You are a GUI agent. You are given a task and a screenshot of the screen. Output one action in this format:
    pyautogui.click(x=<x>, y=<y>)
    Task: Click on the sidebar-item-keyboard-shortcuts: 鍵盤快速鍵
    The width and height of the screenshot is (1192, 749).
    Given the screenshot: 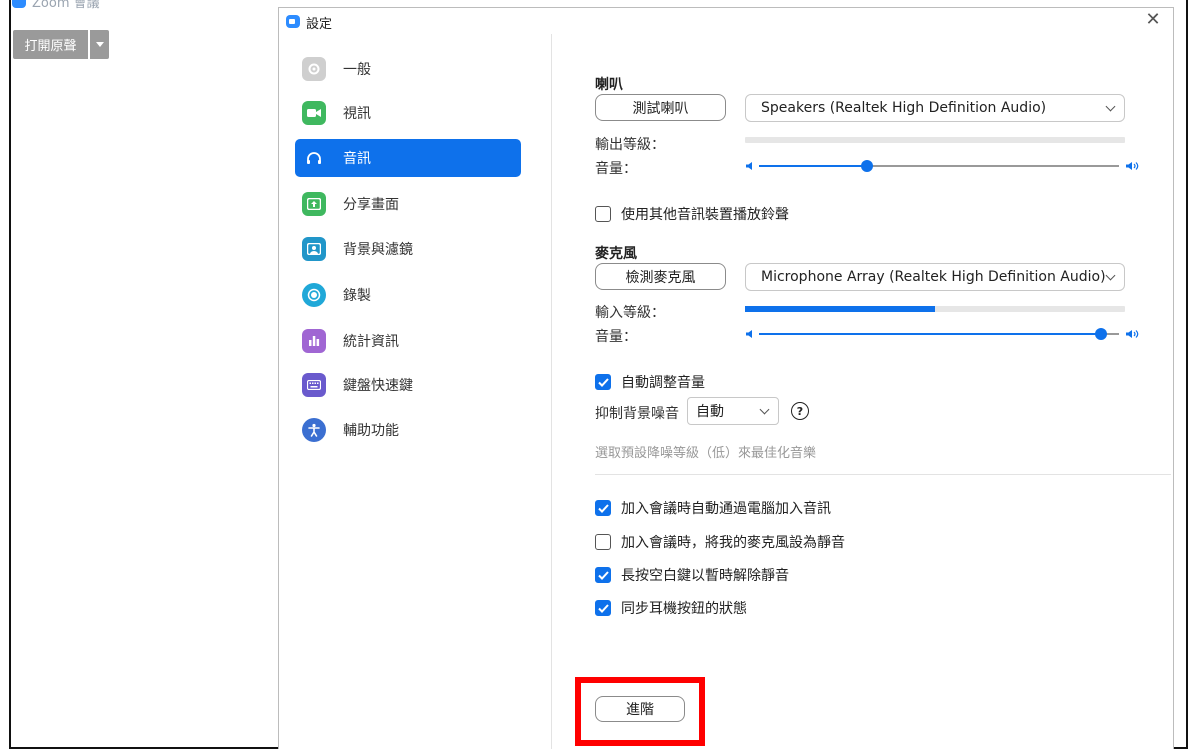 What is the action you would take?
    pyautogui.click(x=408, y=385)
    